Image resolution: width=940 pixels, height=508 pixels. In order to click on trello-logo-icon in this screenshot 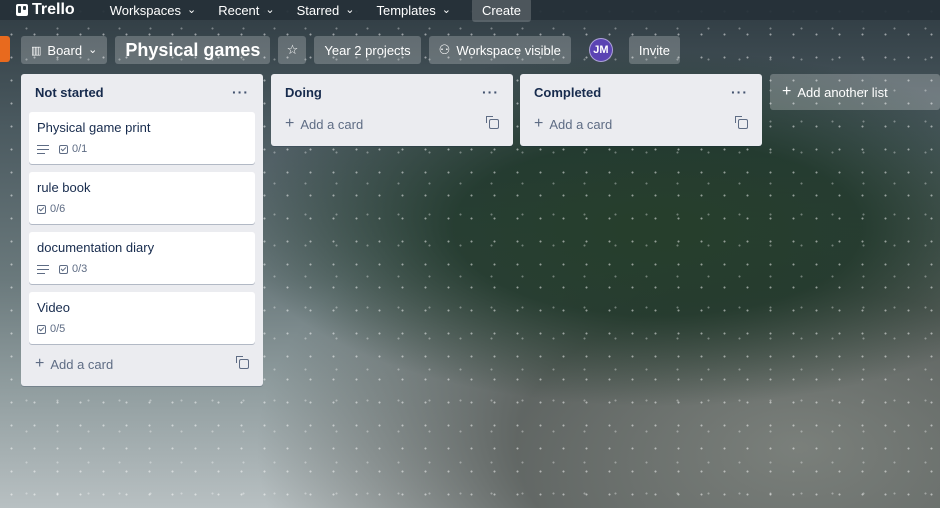, I will do `click(22, 10)`.